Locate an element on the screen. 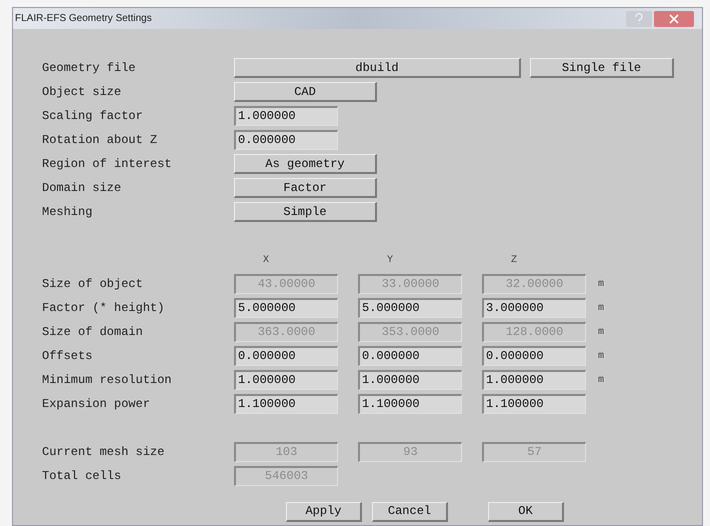 The image size is (710, 526). option-button: Cancel is located at coordinates (410, 512).